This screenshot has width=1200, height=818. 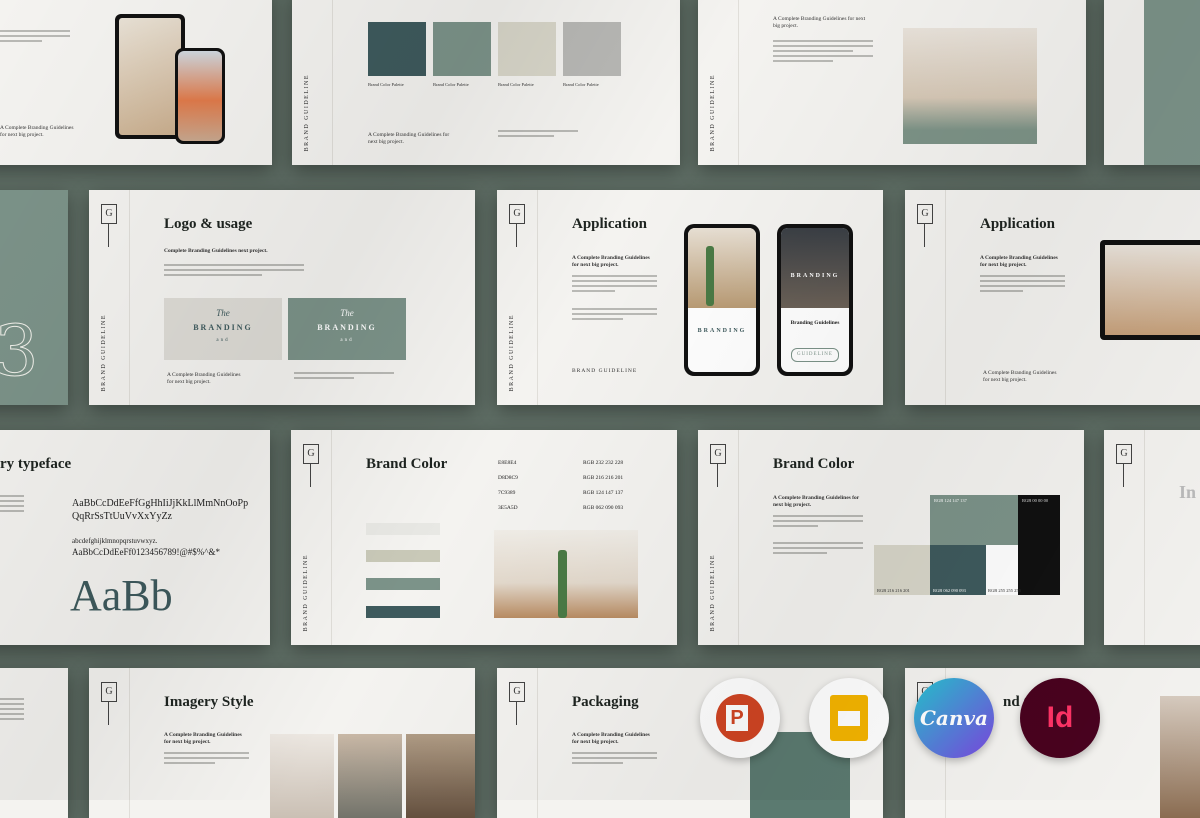 I want to click on phone-mockup-right: BRANDING Branding Guidelines GUIDELINE, so click(x=815, y=300).